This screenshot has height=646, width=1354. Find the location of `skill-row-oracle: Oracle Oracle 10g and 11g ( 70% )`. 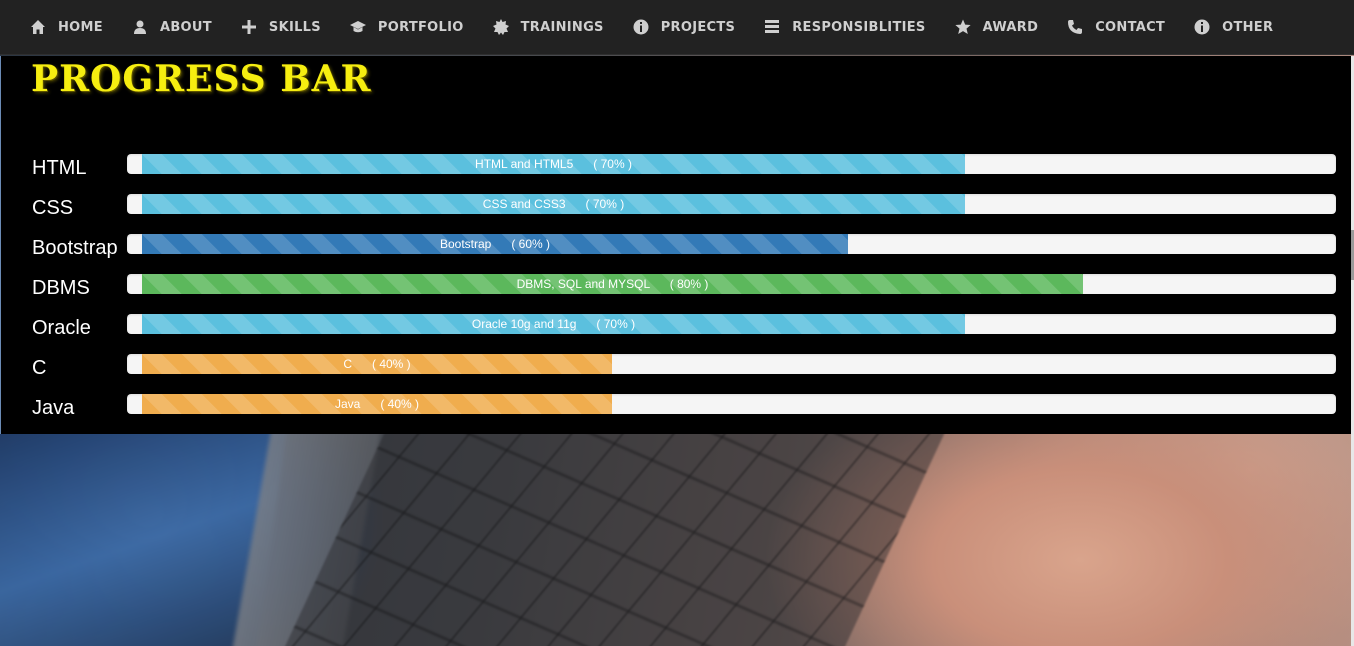

skill-row-oracle: Oracle Oracle 10g and 11g ( 70% ) is located at coordinates (676, 329).